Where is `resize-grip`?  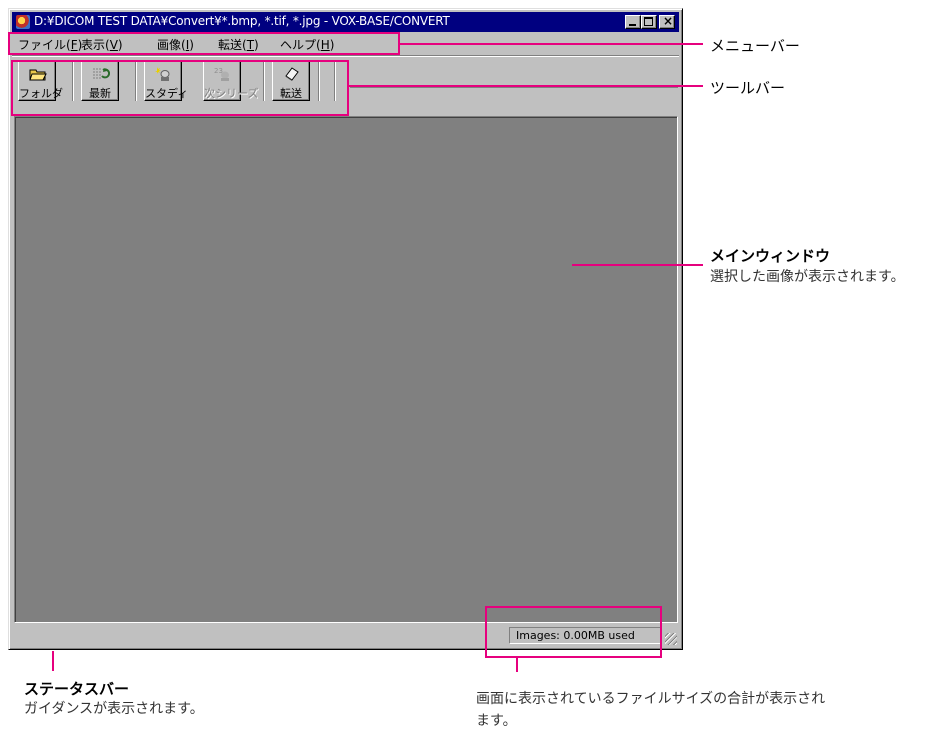
resize-grip is located at coordinates (671, 639).